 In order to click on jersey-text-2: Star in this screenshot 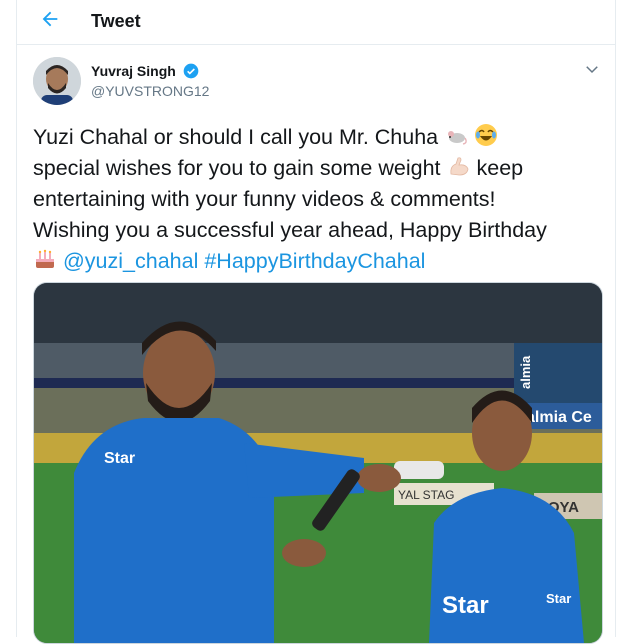, I will do `click(465, 605)`.